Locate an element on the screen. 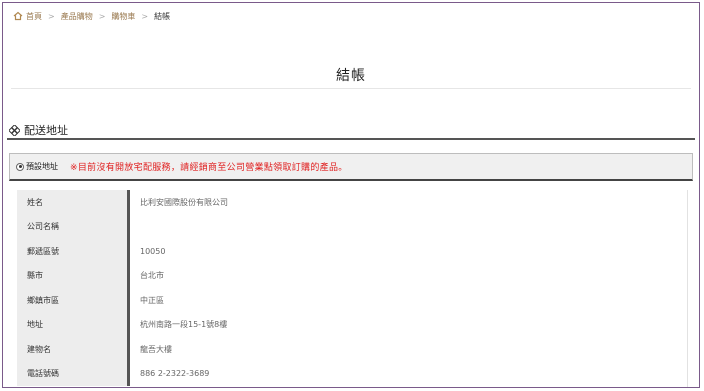 The width and height of the screenshot is (704, 391). default-address-radio: 預設地址 is located at coordinates (37, 166).